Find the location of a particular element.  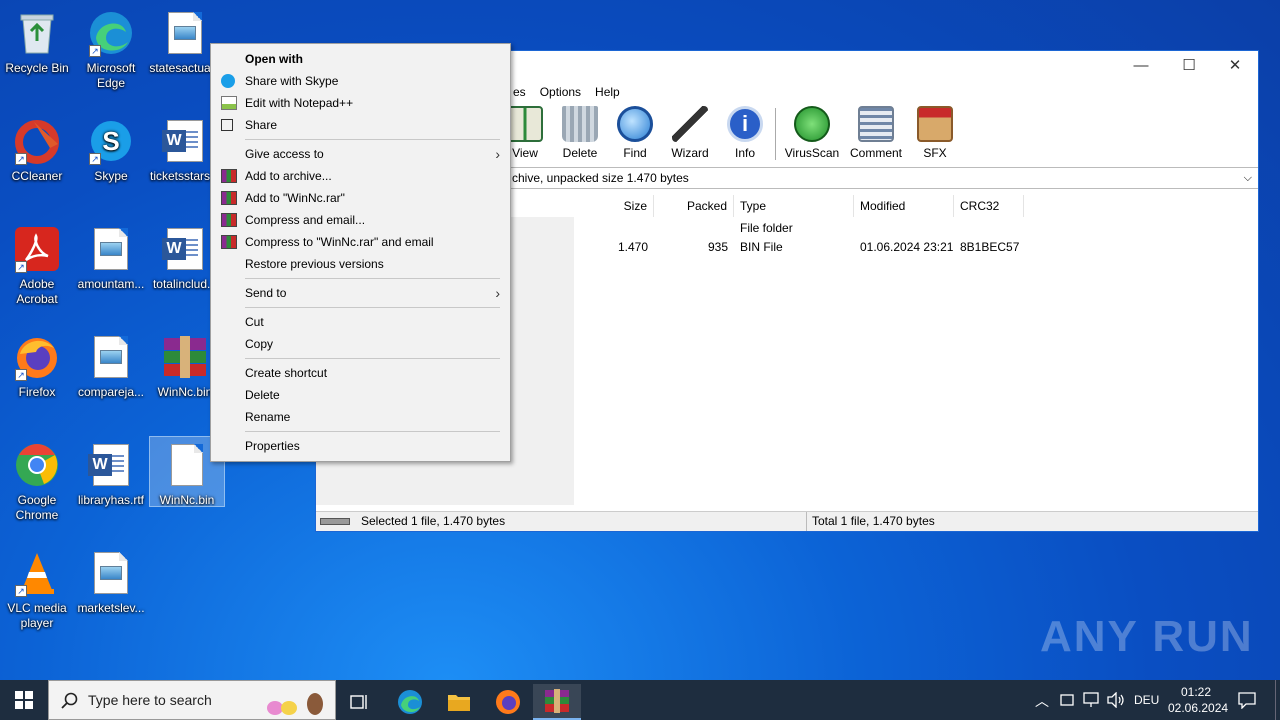

col-modified: Modified is located at coordinates (904, 206).